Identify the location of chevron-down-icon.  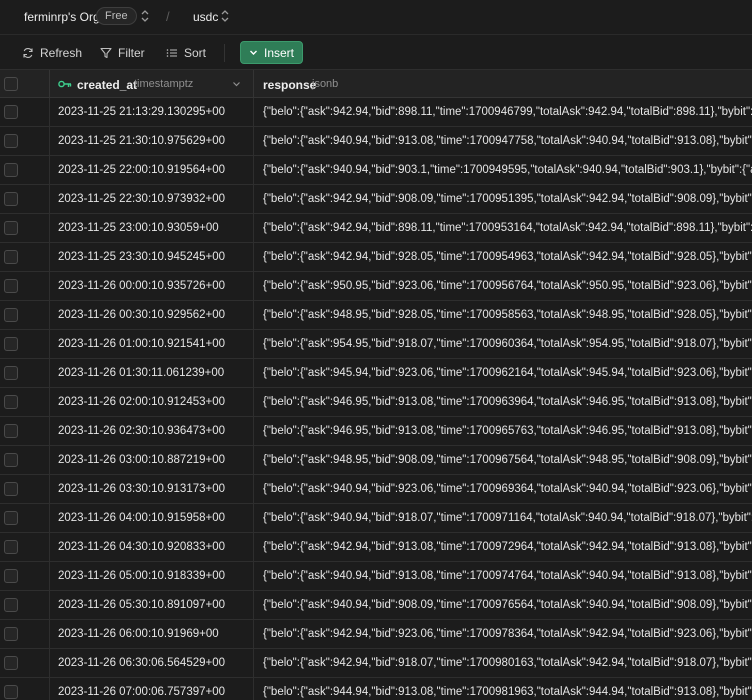
(236, 84).